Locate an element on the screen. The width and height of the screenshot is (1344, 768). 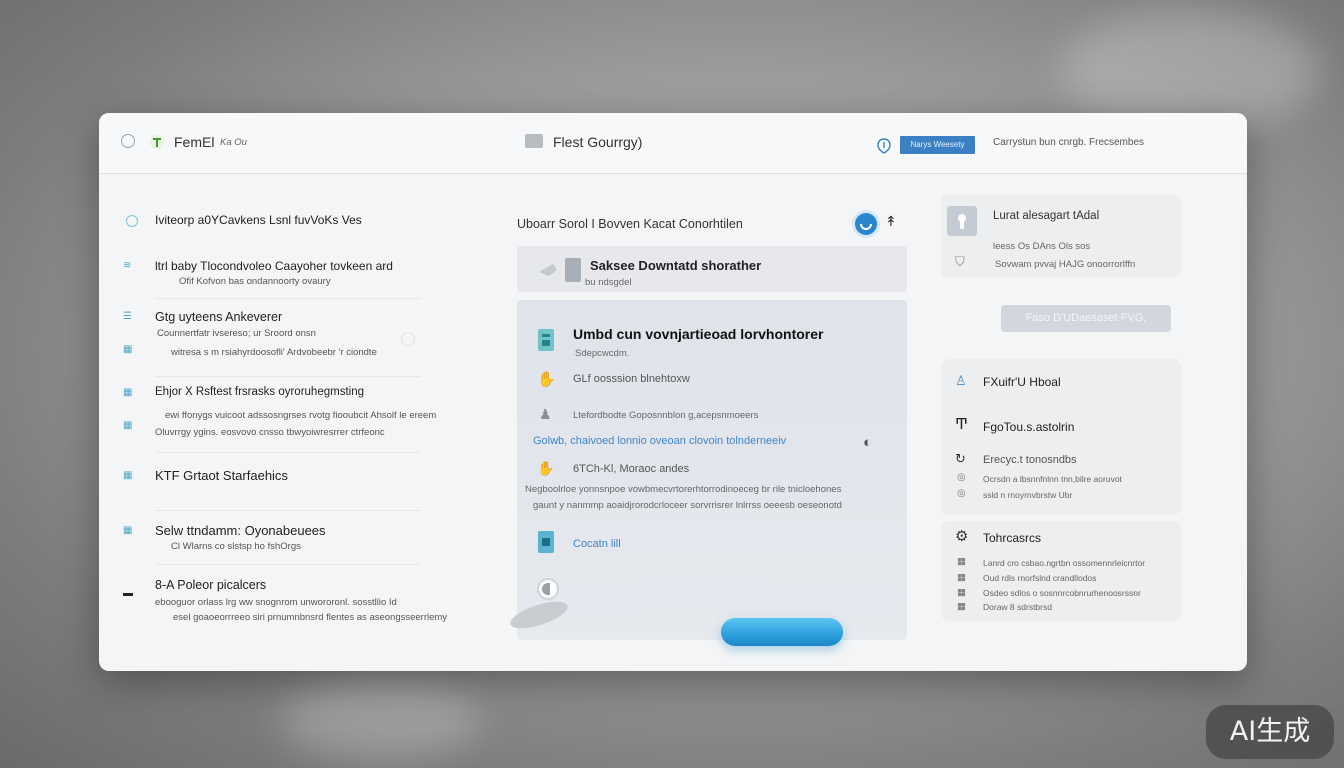
refresh-icon: ↻ is located at coordinates (960, 458).